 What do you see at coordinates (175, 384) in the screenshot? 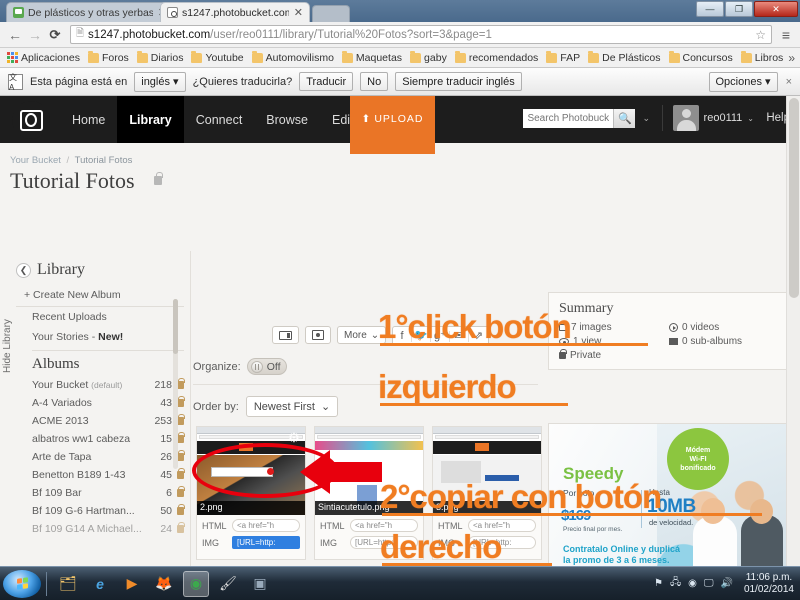
I see `sidebar-scrollbar` at bounding box center [175, 384].